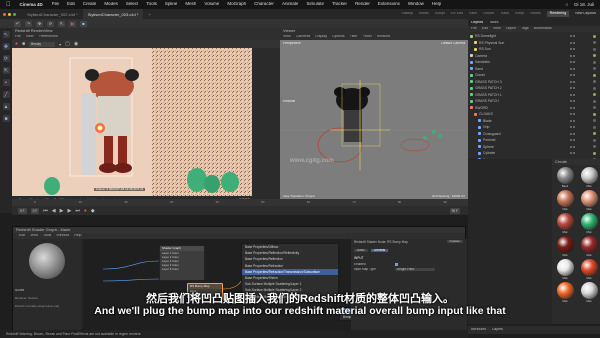  What do you see at coordinates (565, 177) in the screenshot?
I see `material-swatch: Back` at bounding box center [565, 177].